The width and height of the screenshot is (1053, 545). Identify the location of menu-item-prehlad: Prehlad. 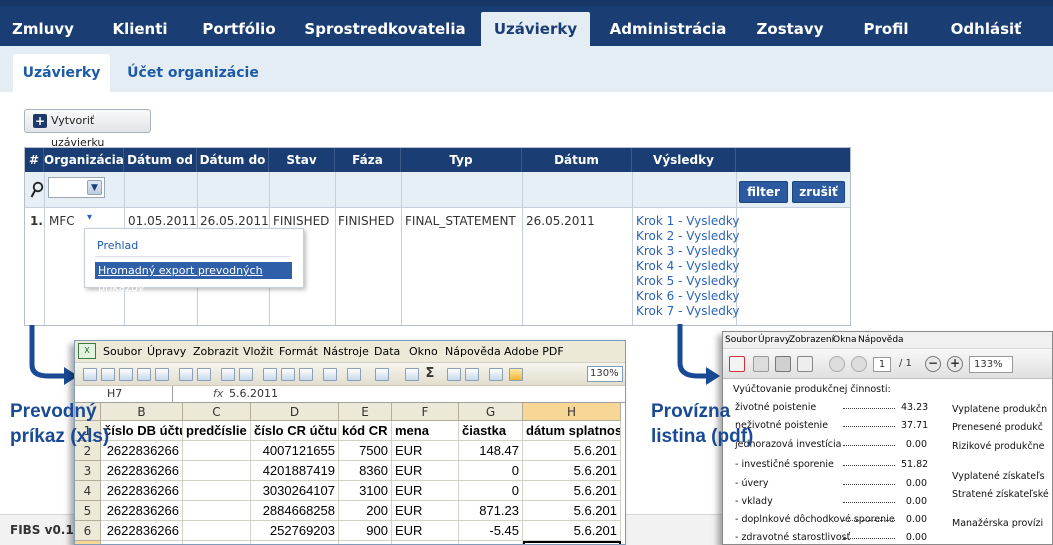
(117, 245).